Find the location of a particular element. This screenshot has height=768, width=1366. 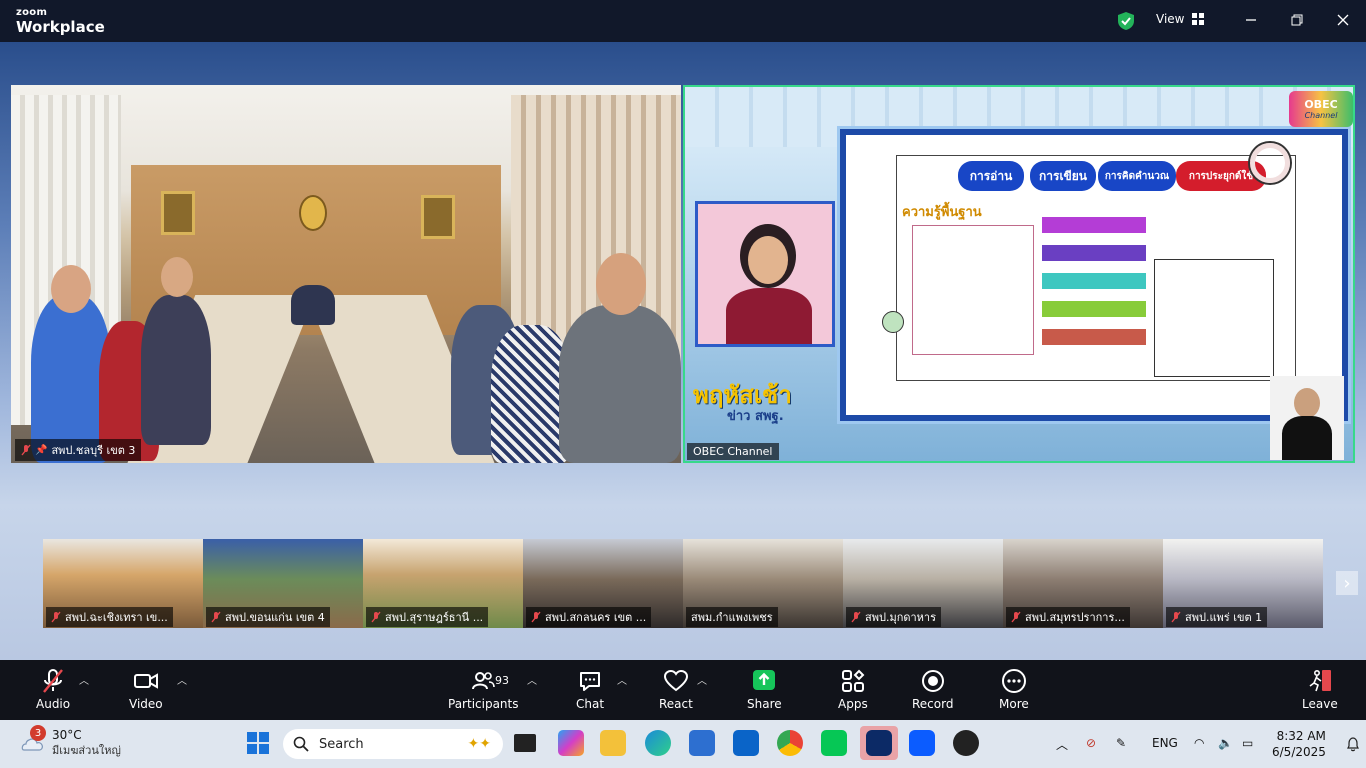

view-button: View is located at coordinates (1180, 19).